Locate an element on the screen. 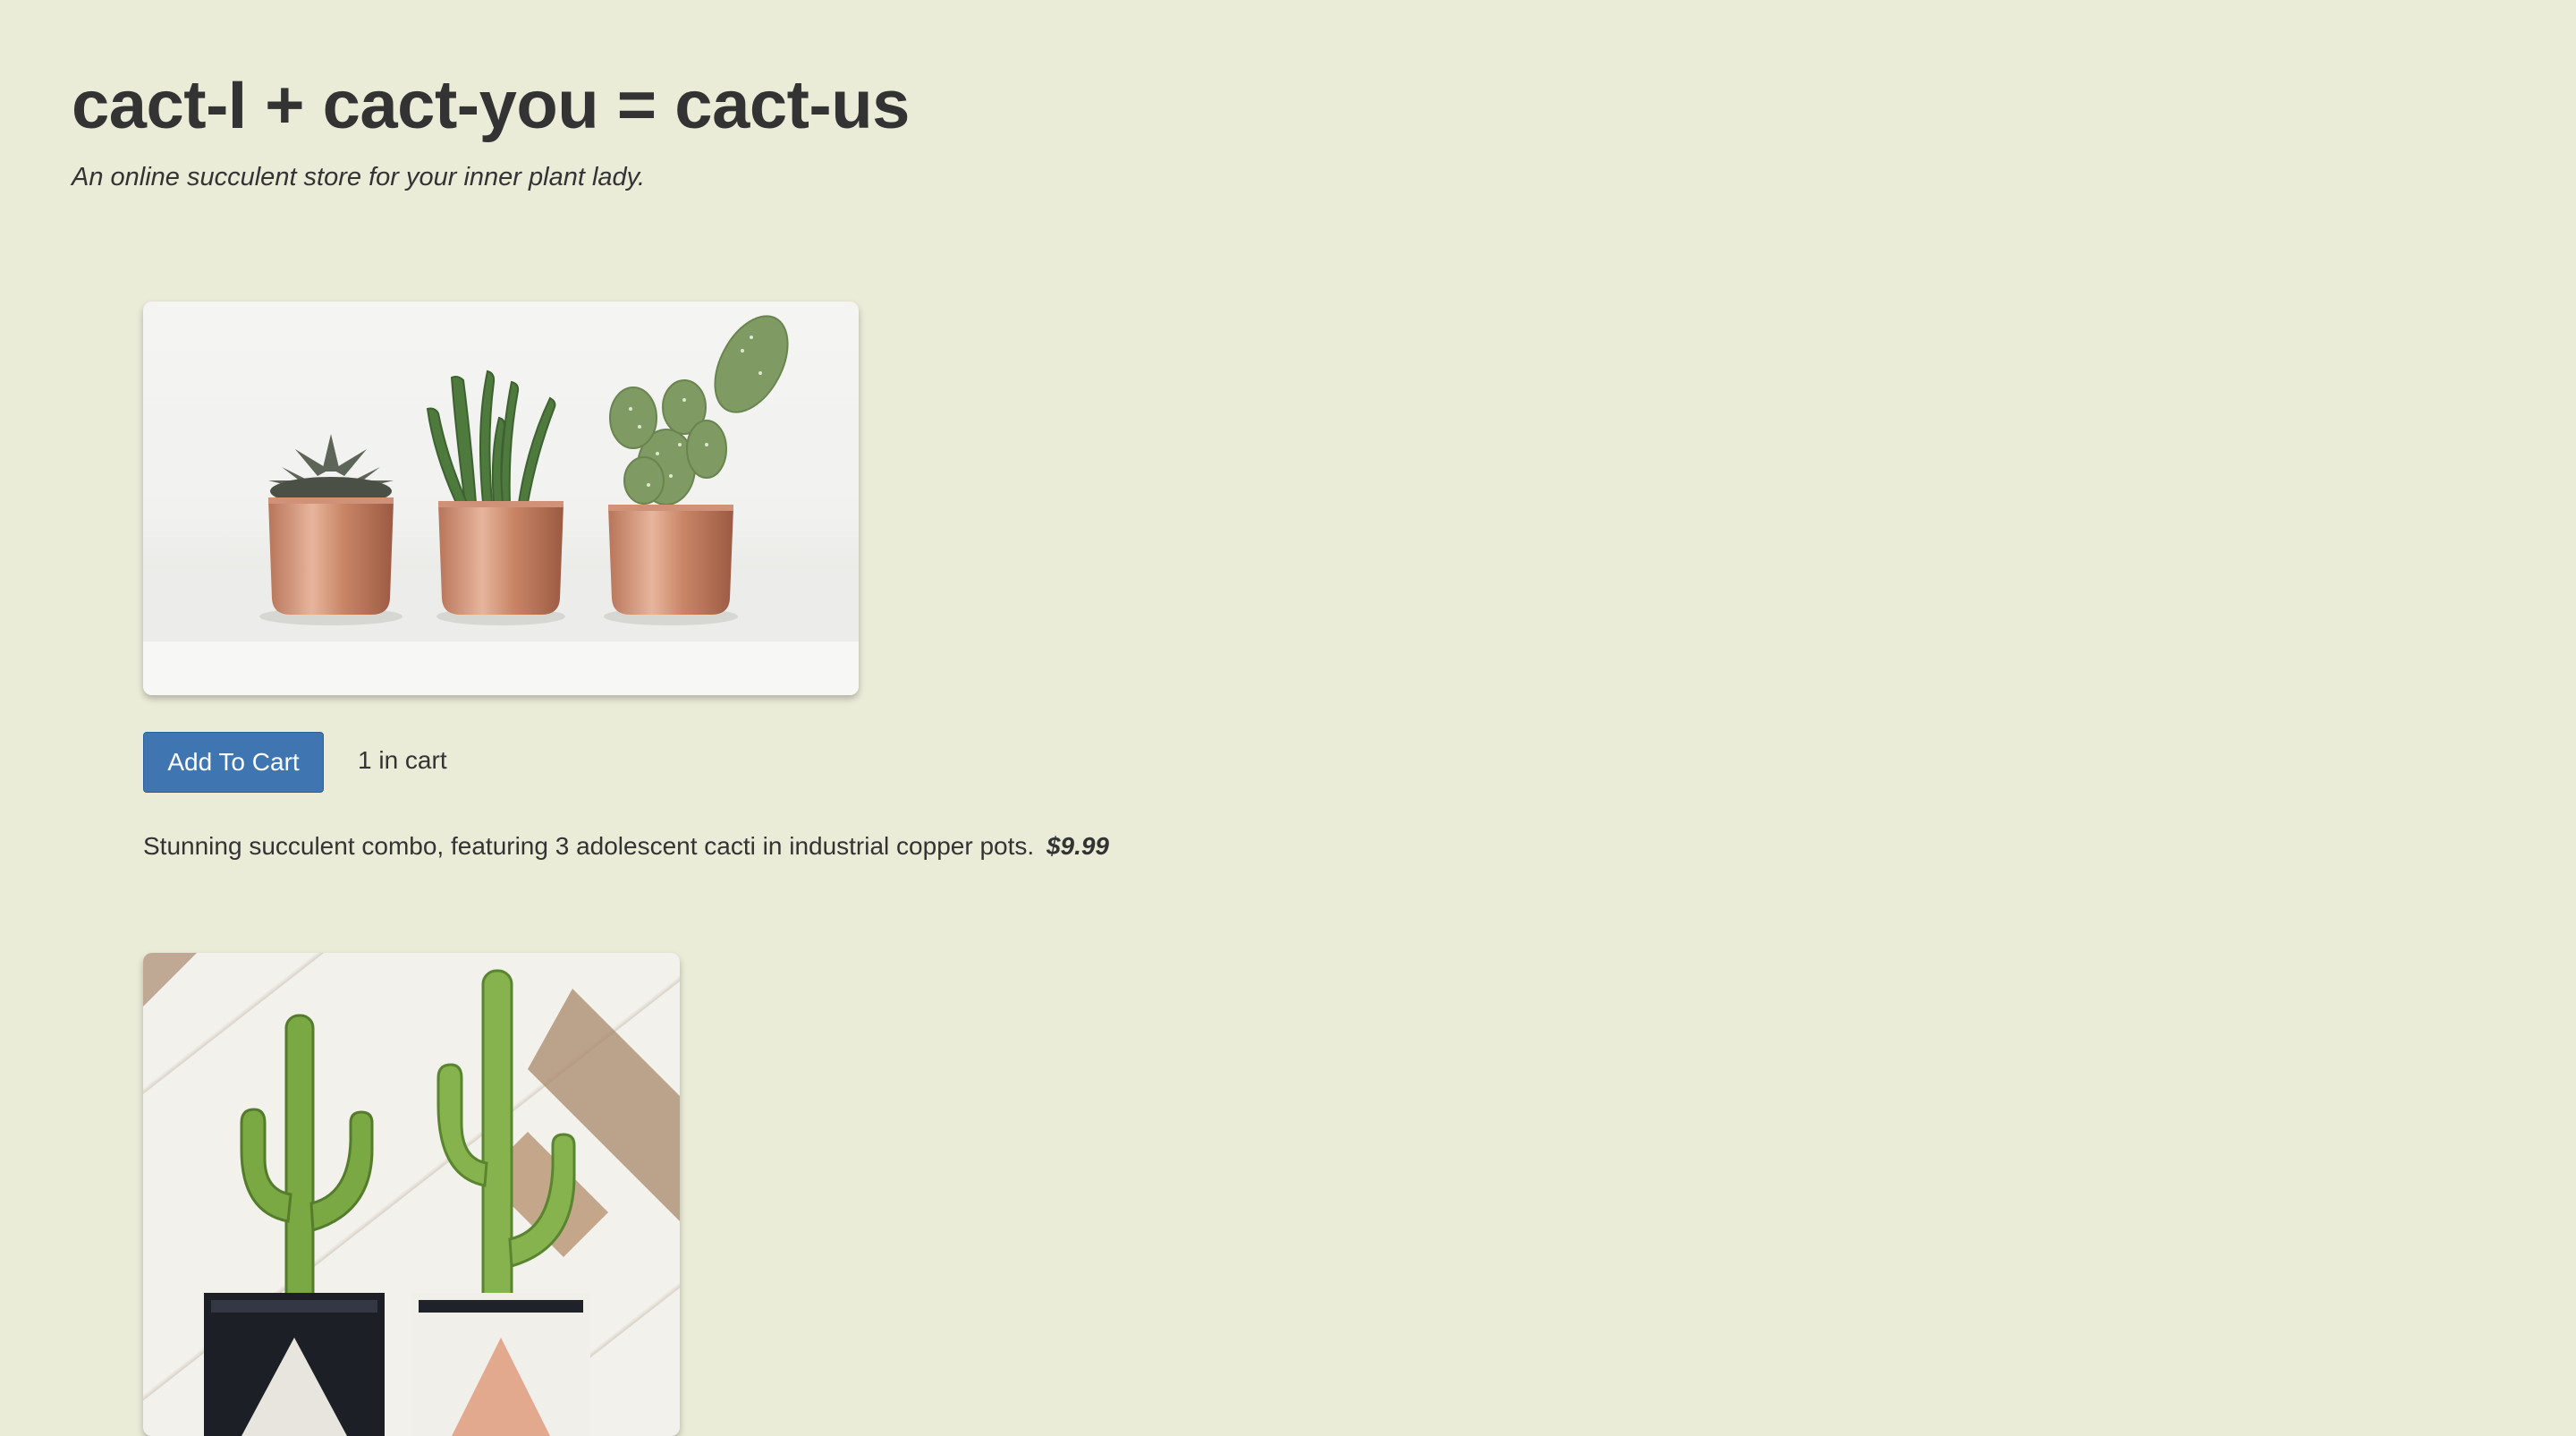 This screenshot has width=2576, height=1436. page-title: cact-I + cact-you = cact-us is located at coordinates (491, 105).